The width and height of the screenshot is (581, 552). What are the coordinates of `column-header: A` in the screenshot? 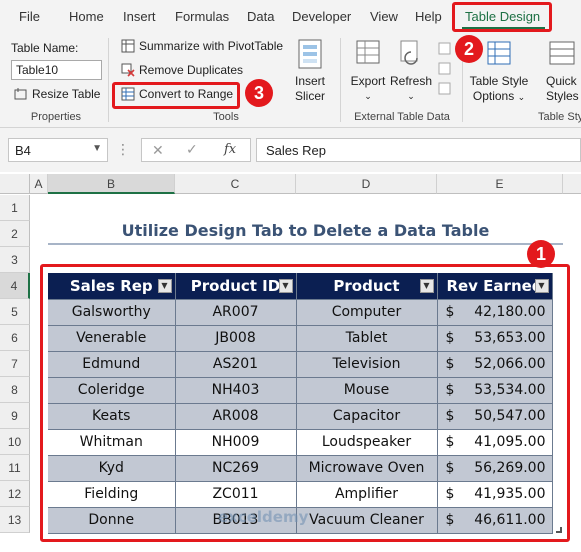 It's located at (39, 184).